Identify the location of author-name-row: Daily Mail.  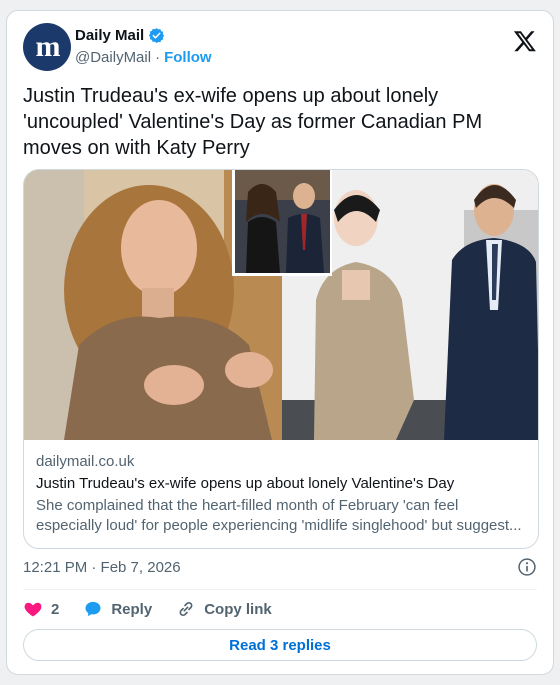
(120, 35).